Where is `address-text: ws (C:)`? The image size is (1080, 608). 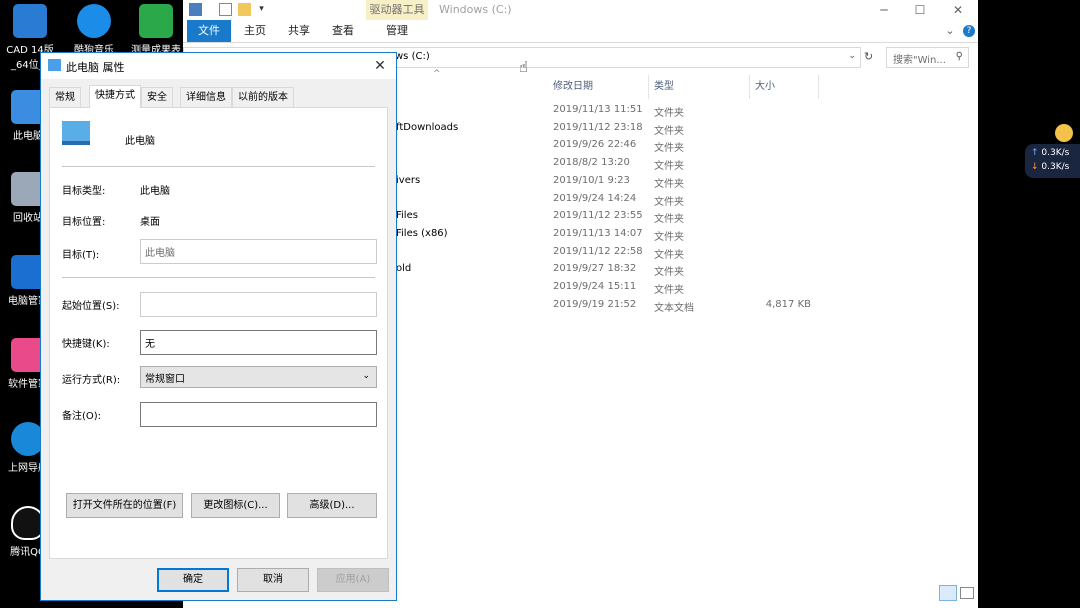 address-text: ws (C:) is located at coordinates (412, 56).